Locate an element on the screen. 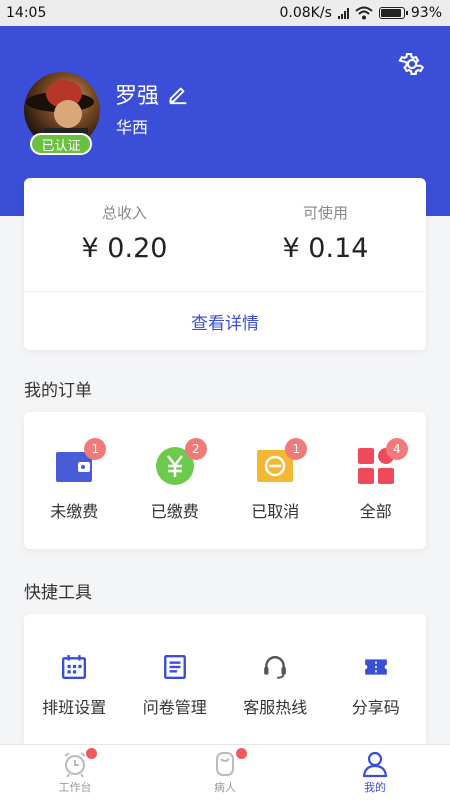  gear-icon is located at coordinates (412, 64).